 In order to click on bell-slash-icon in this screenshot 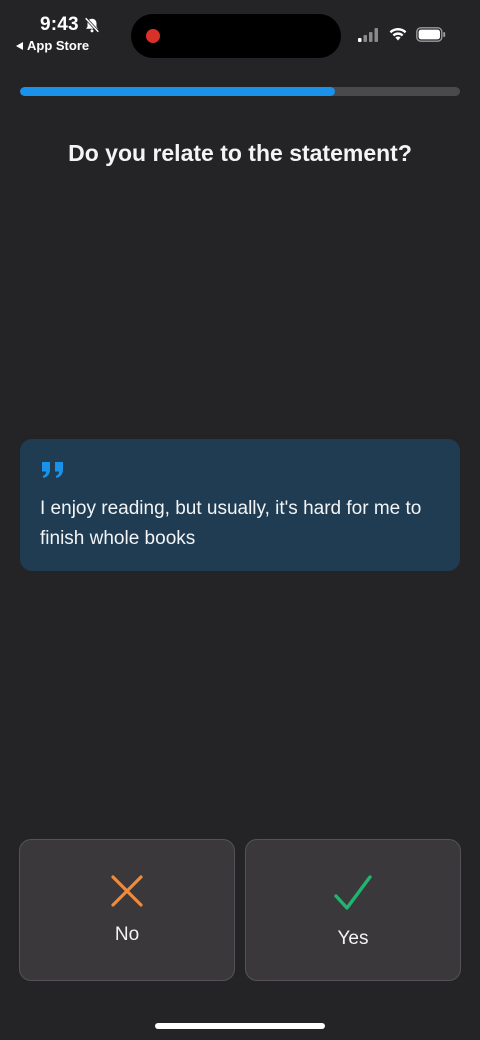, I will do `click(92, 25)`.